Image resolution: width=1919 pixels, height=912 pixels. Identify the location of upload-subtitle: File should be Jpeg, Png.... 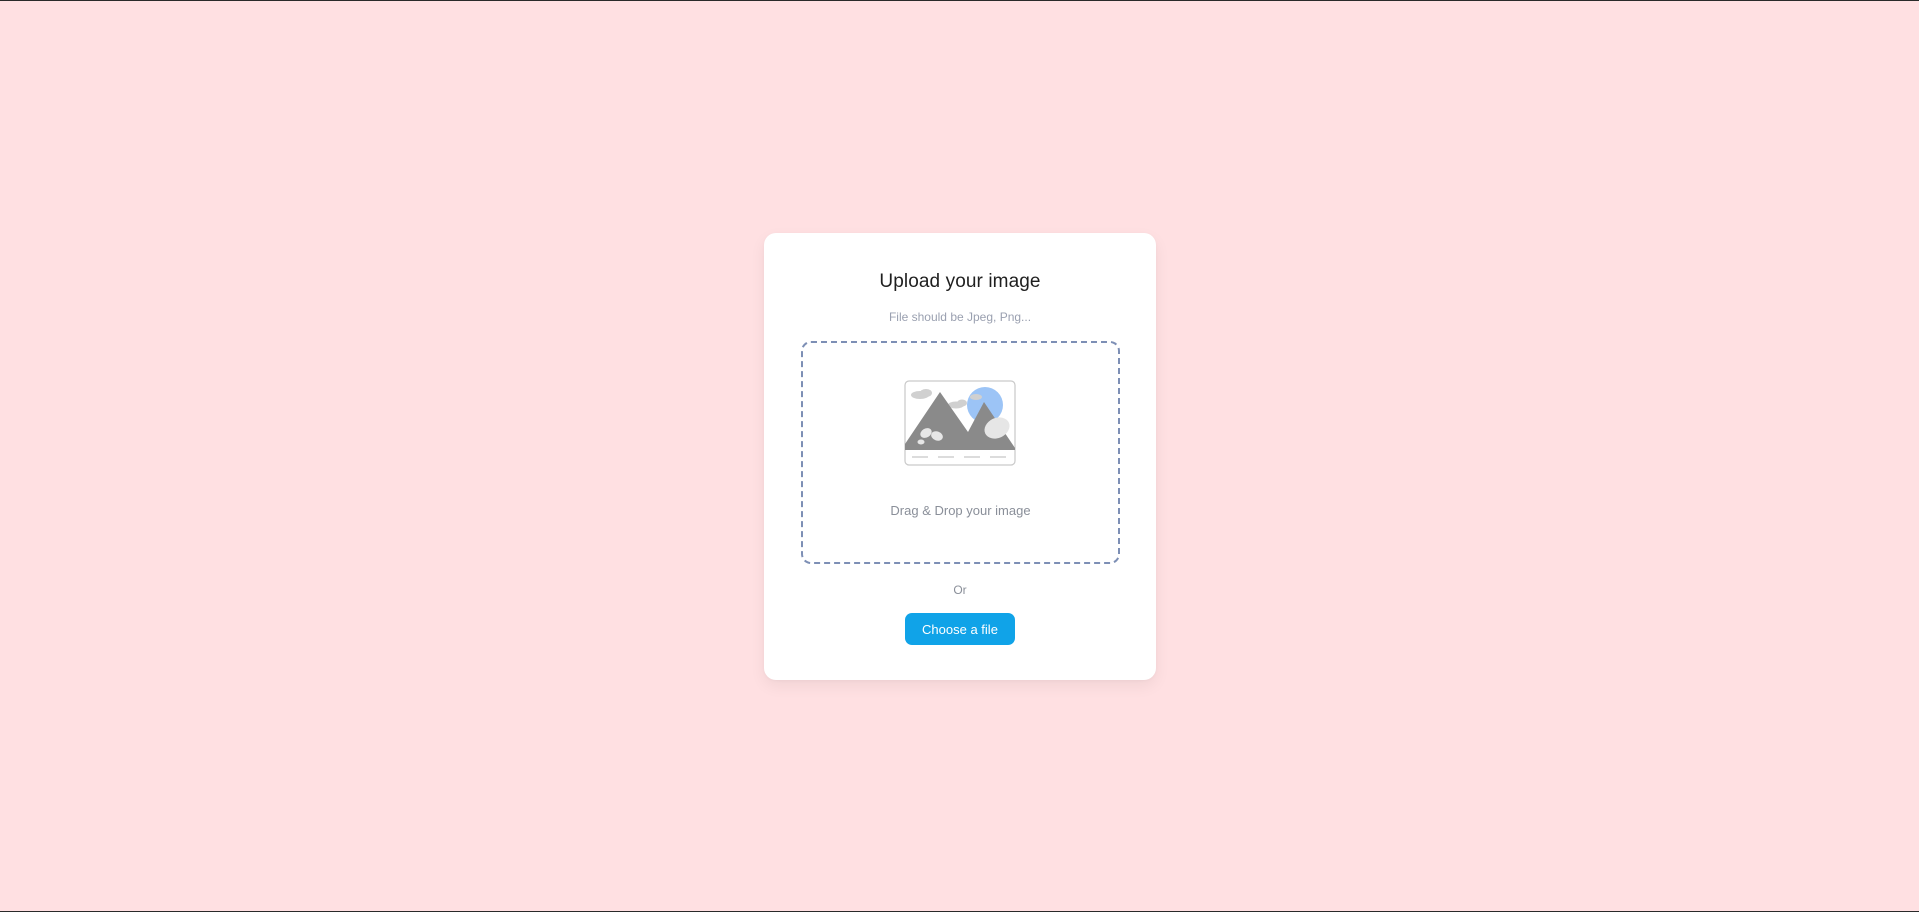
(960, 317).